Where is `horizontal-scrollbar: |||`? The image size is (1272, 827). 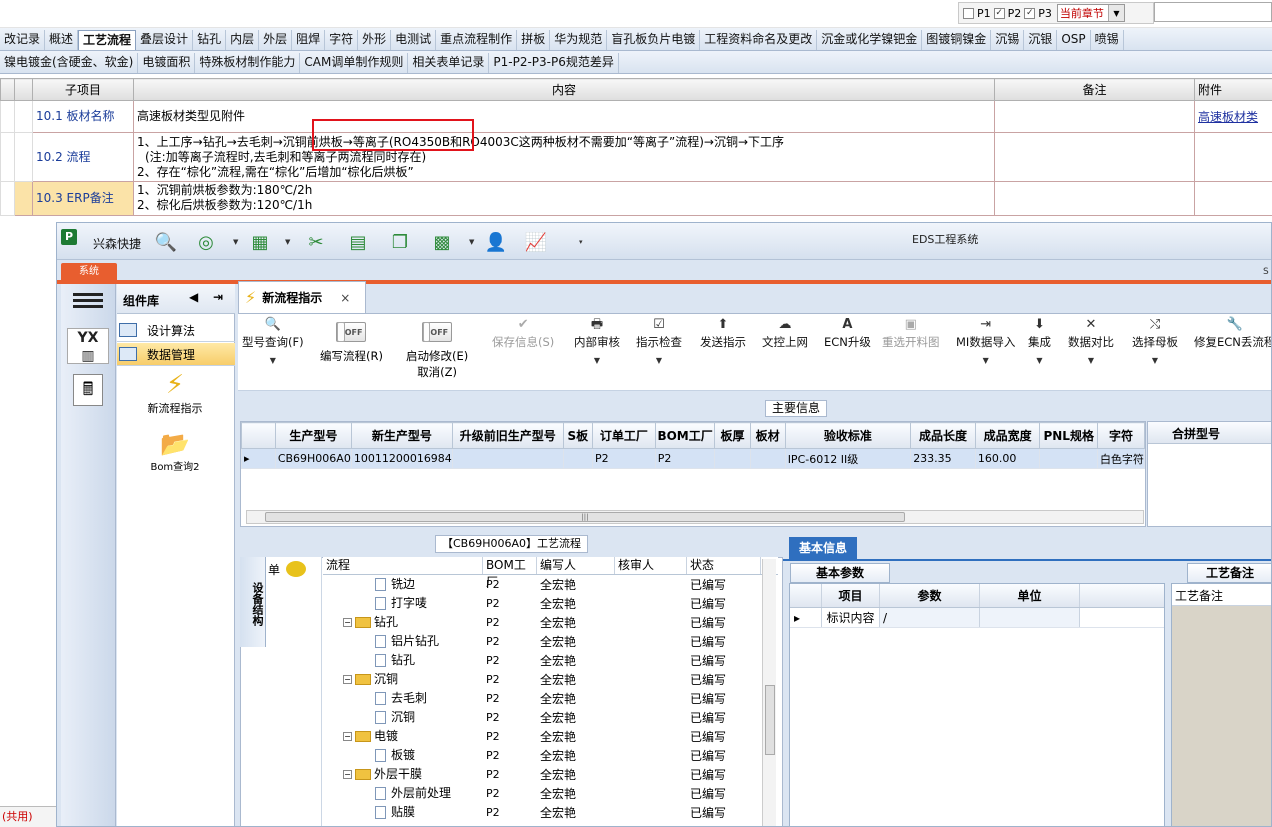
horizontal-scrollbar: ||| is located at coordinates (695, 517).